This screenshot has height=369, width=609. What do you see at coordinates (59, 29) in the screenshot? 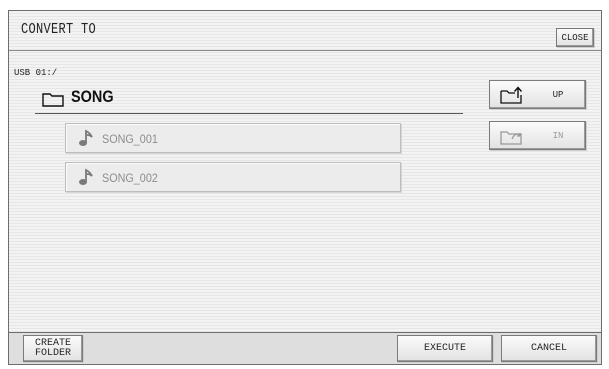
I see `dialog-title: CONVERT TO` at bounding box center [59, 29].